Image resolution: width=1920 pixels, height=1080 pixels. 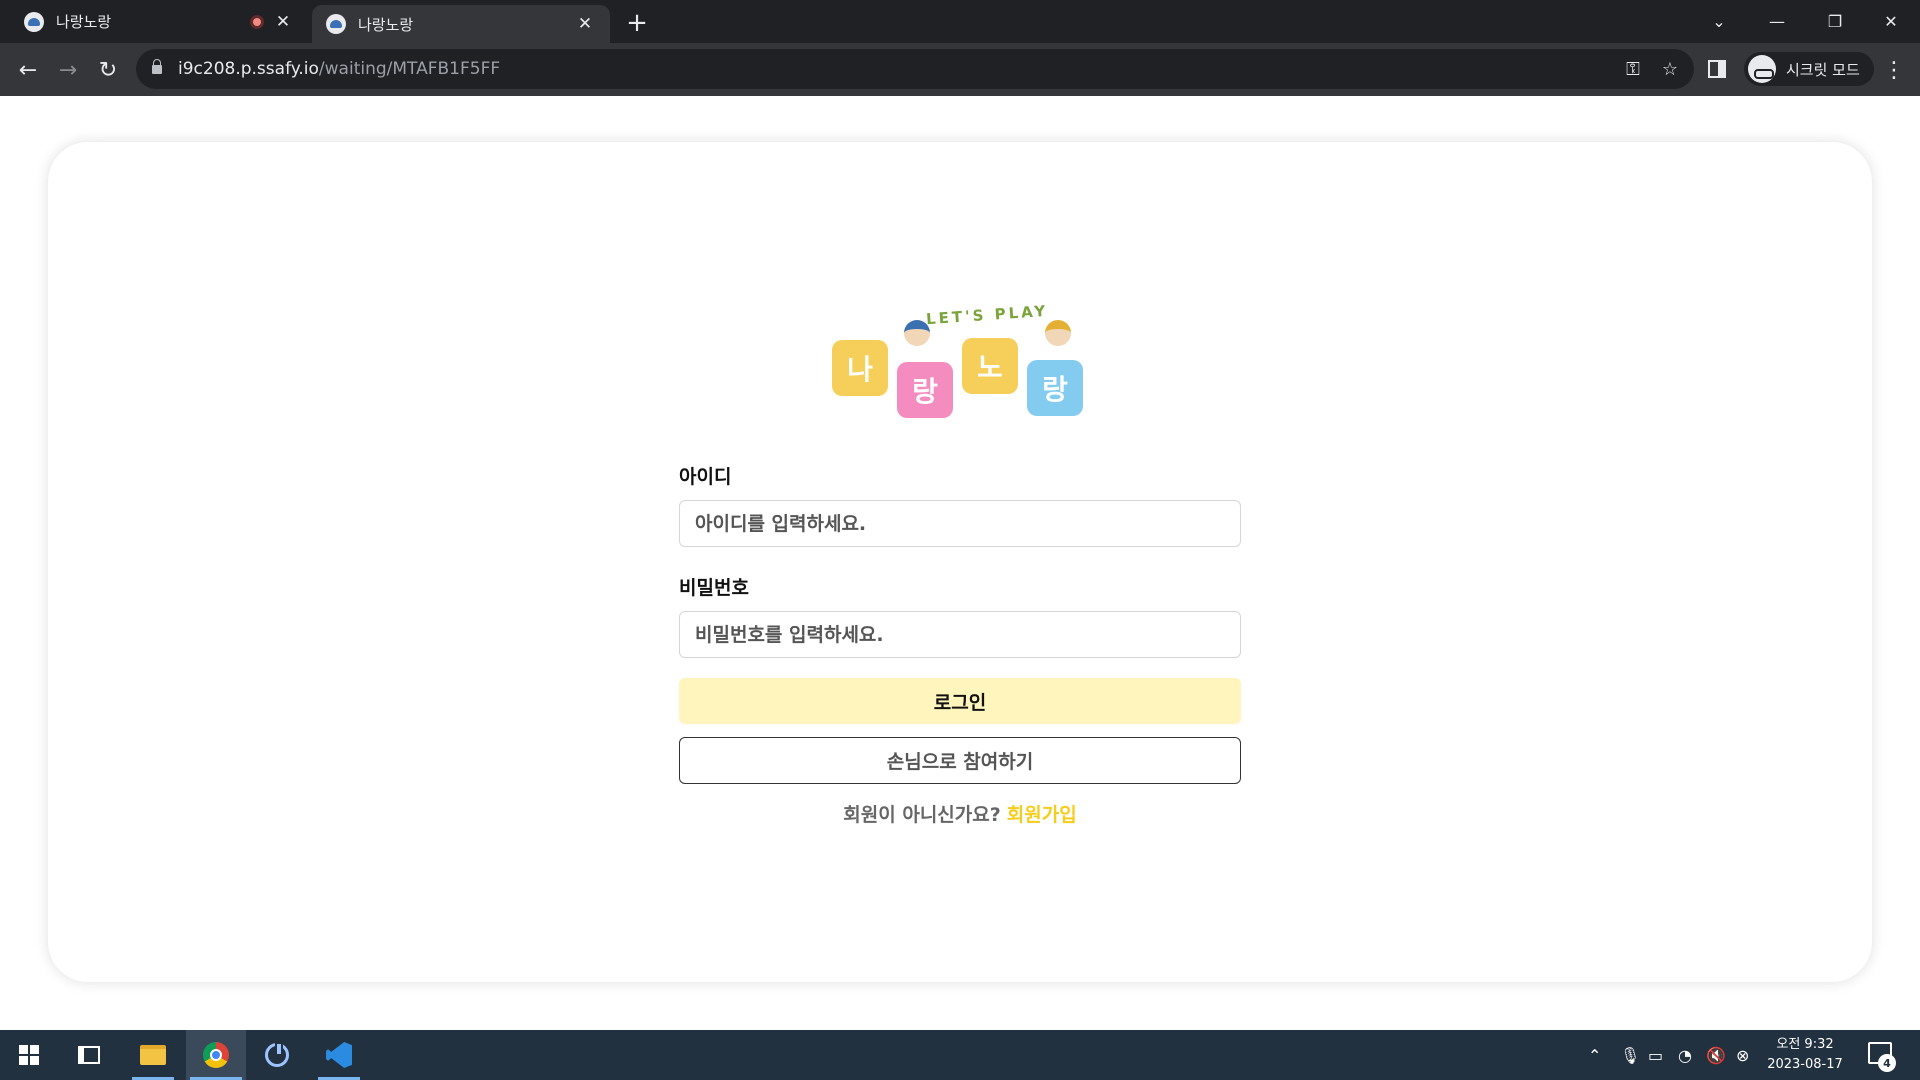 I want to click on vscode-taskbar-button, so click(x=339, y=1055).